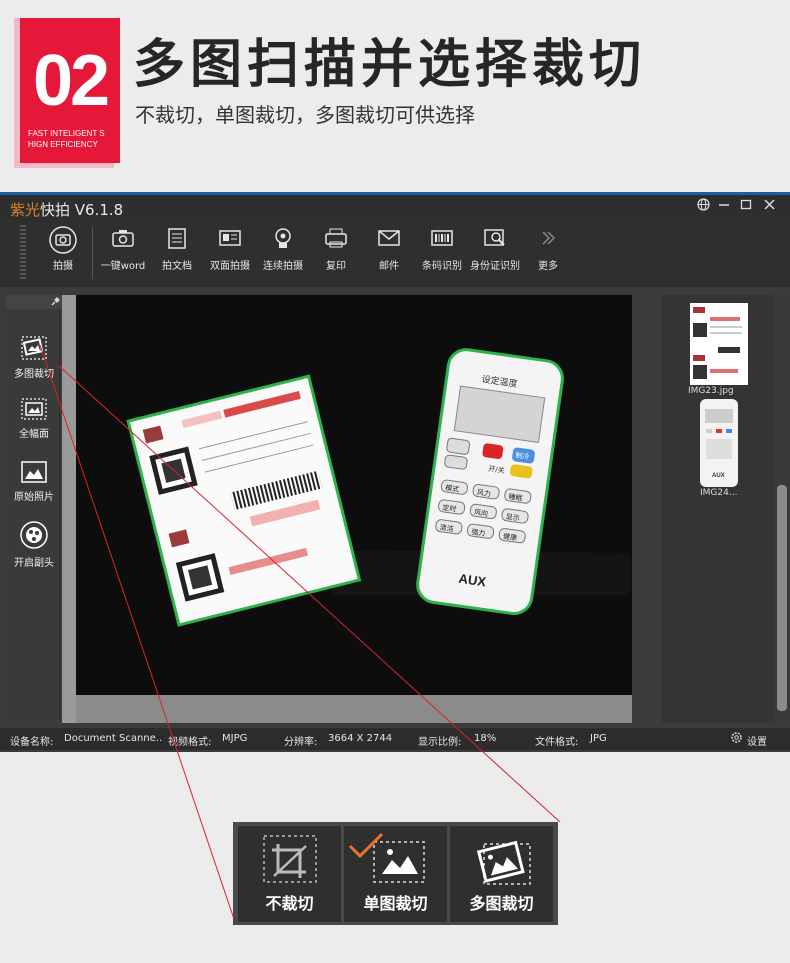 This screenshot has height=963, width=790. Describe the element at coordinates (501, 903) in the screenshot. I see `multi-crop-label: 多图裁切` at that location.